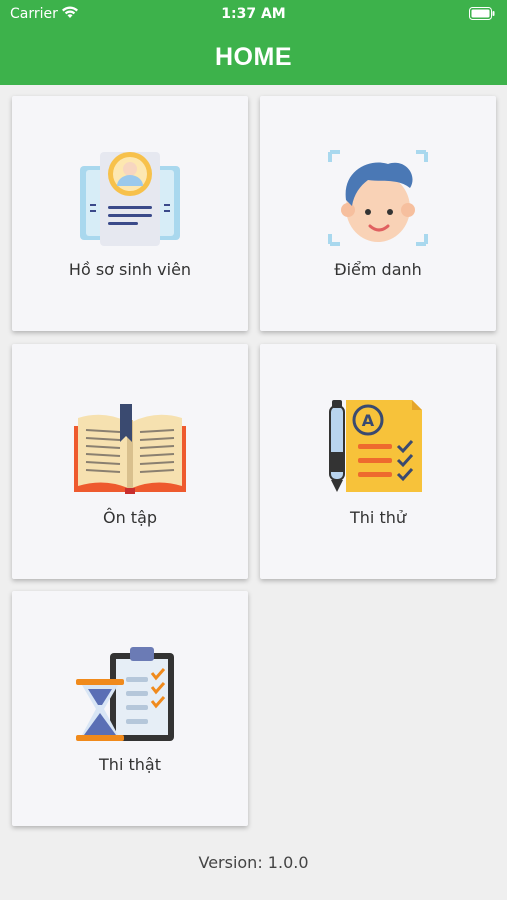  Describe the element at coordinates (130, 693) in the screenshot. I see `hourglass-clipboard-icon` at that location.